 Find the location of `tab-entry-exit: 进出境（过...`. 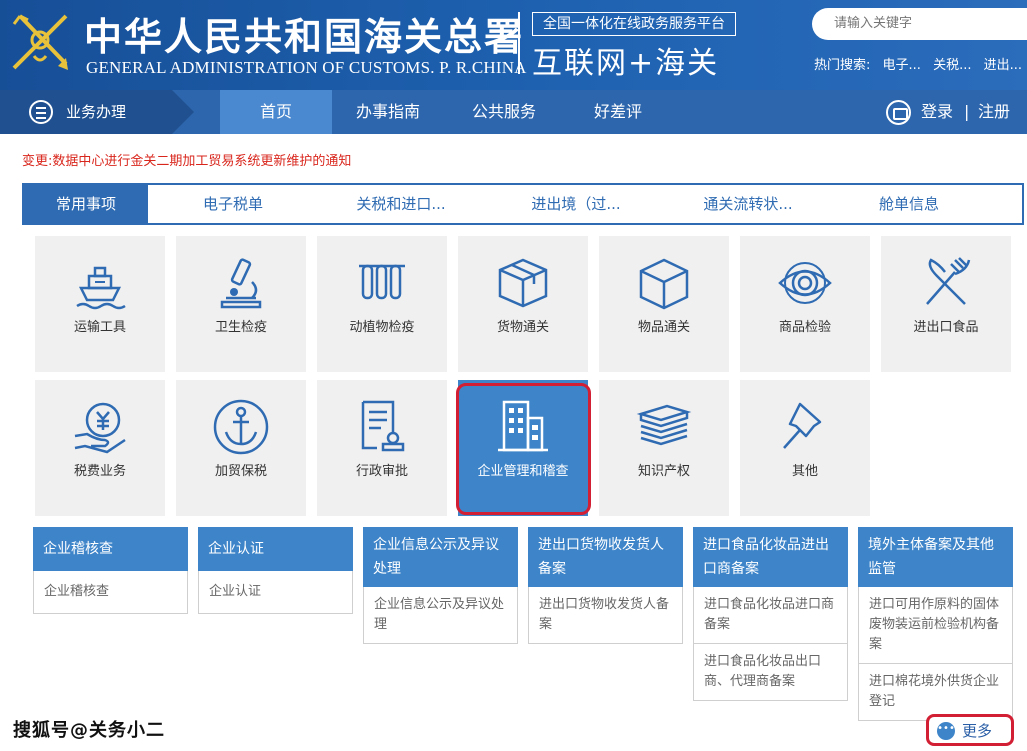

tab-entry-exit: 进出境（过... is located at coordinates (576, 204).